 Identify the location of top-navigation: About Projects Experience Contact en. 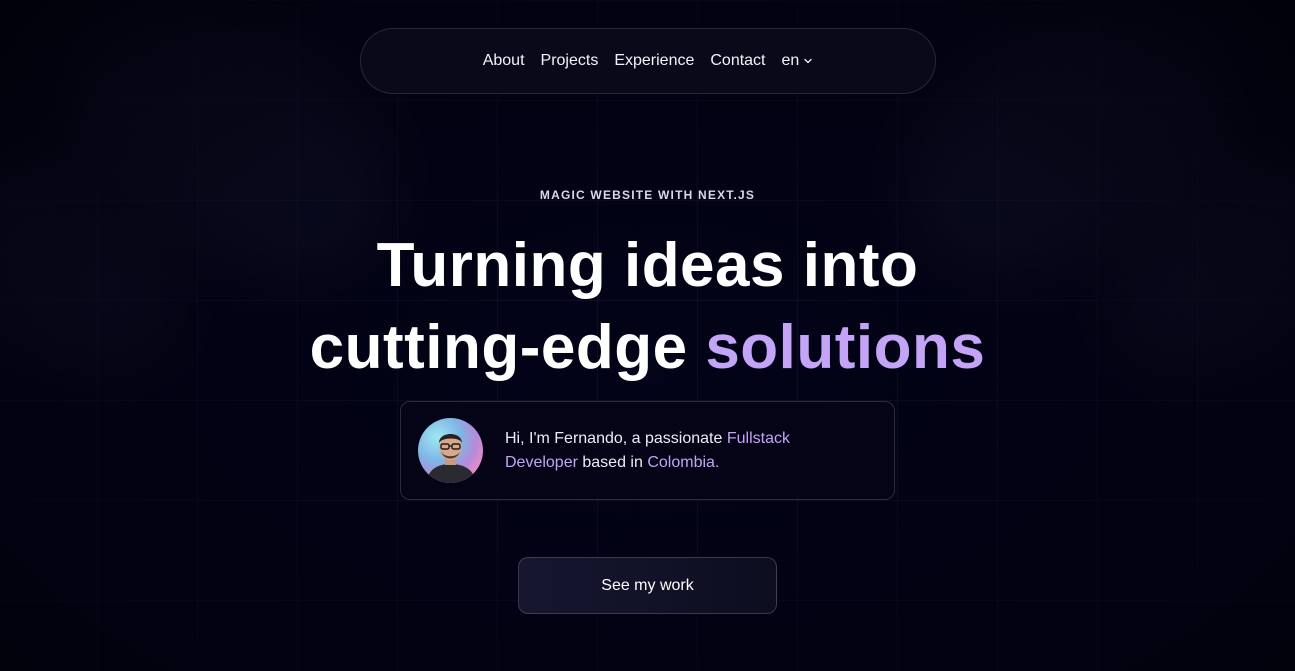
(648, 61).